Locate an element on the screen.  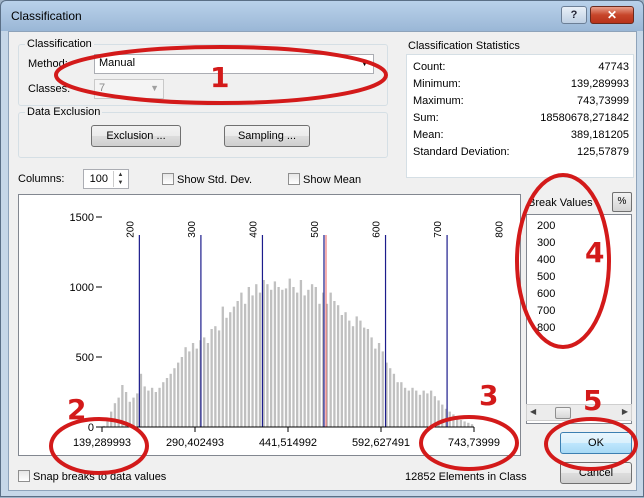
annotation-number: 1 is located at coordinates (220, 77).